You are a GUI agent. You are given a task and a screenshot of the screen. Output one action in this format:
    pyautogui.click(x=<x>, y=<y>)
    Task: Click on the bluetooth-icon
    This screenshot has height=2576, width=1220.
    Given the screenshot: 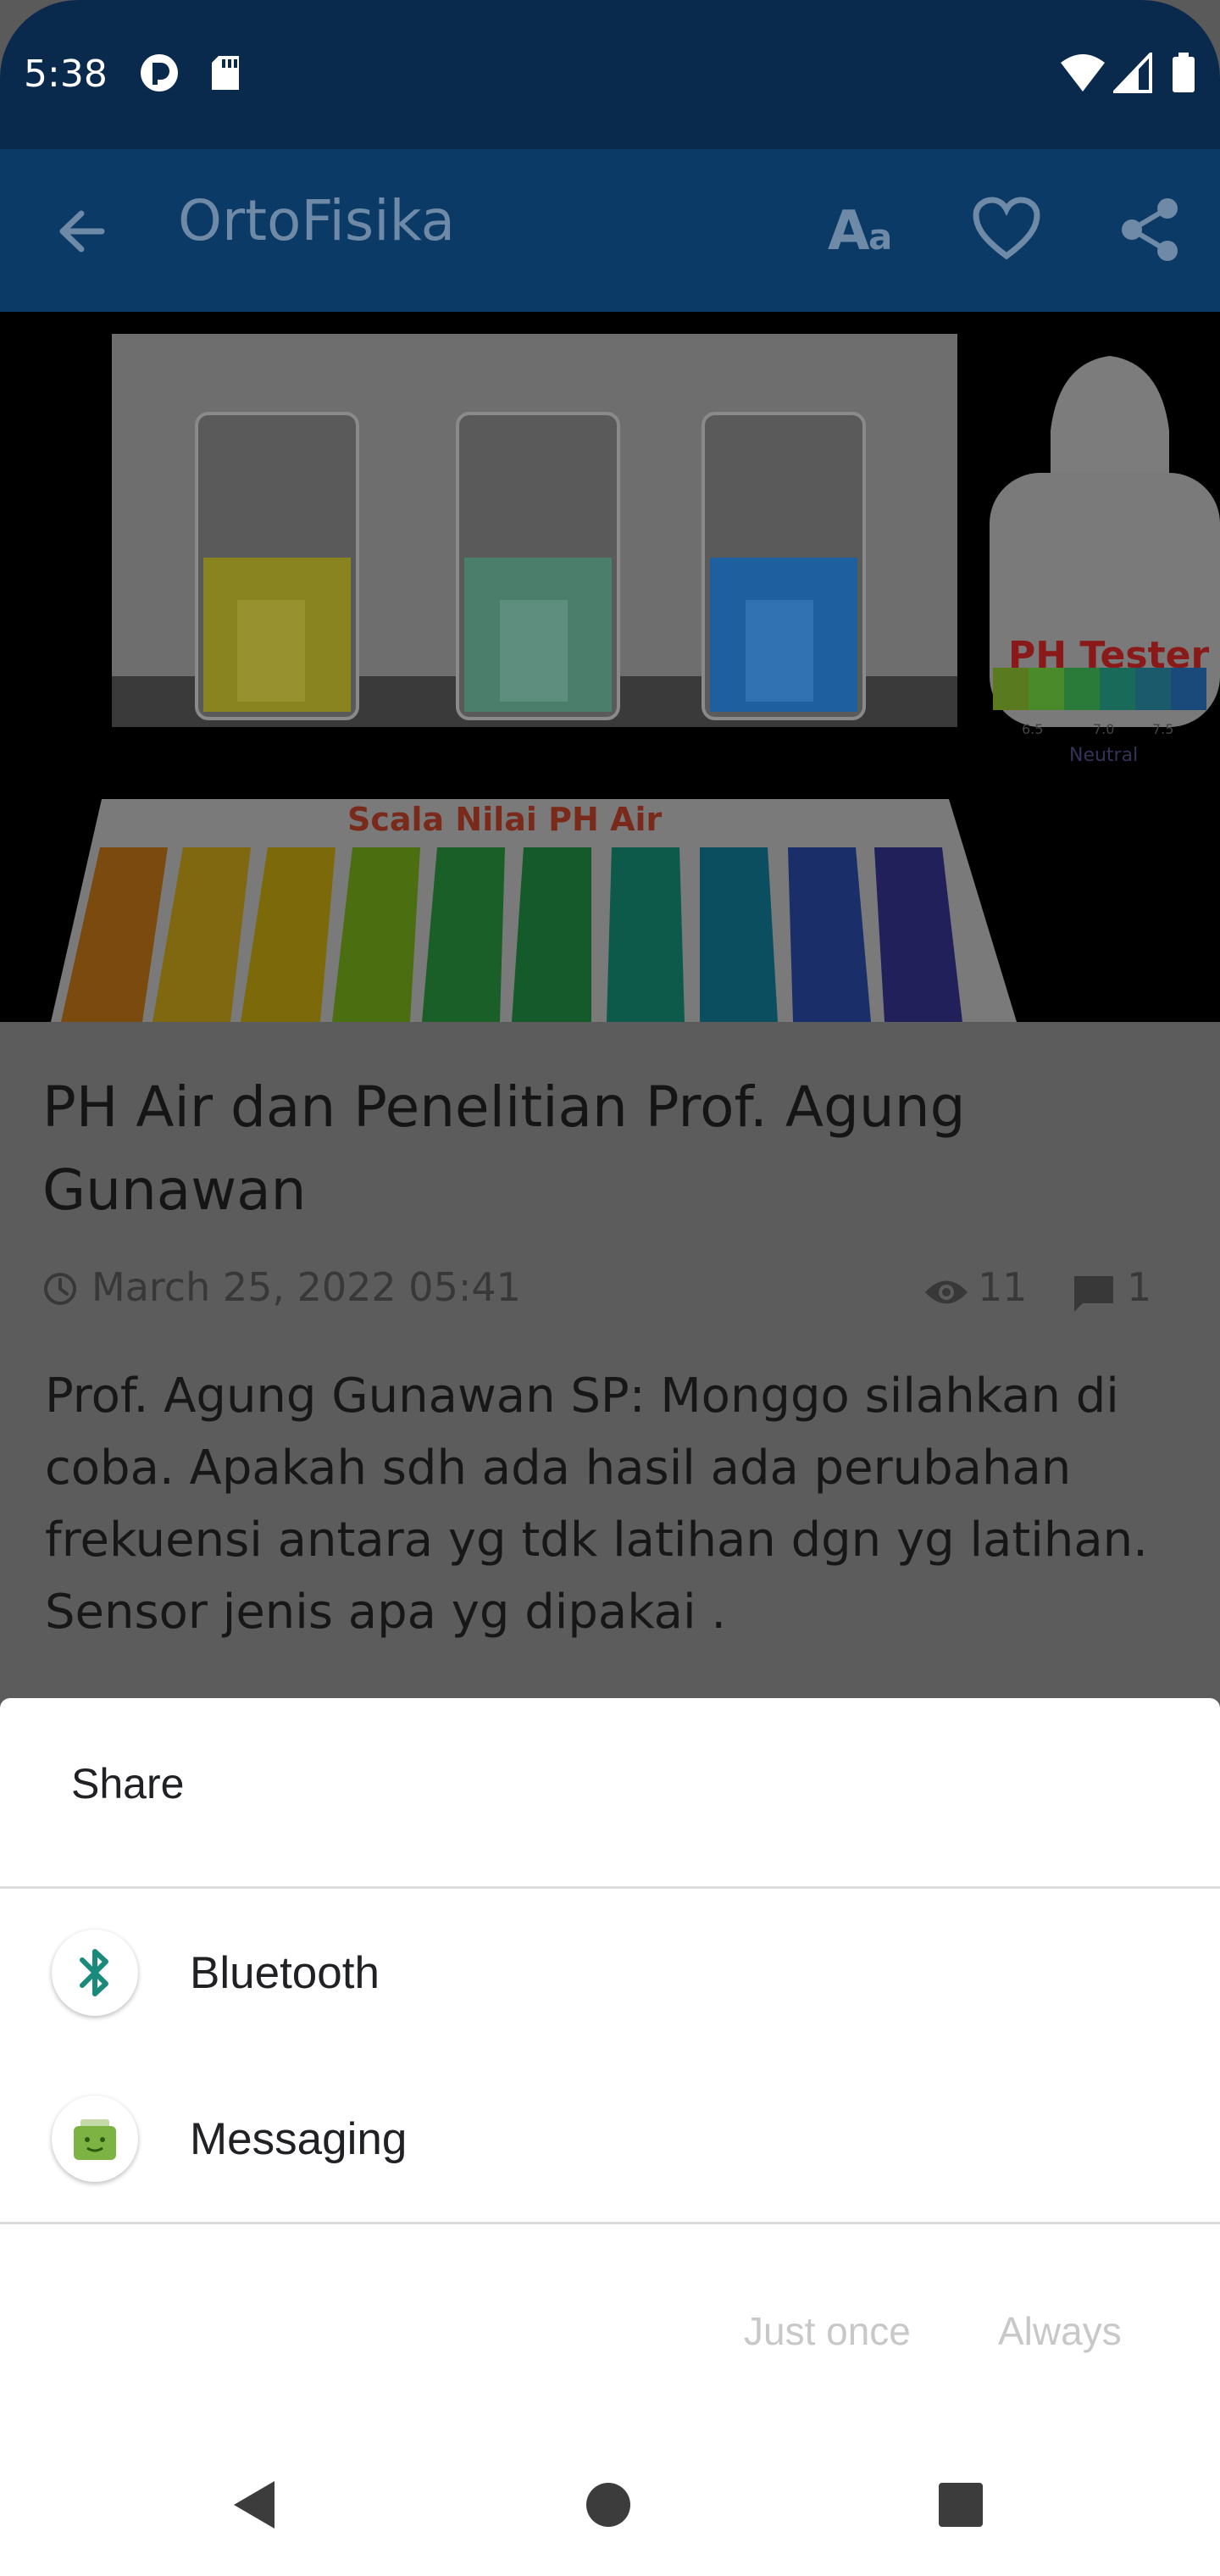 What is the action you would take?
    pyautogui.click(x=95, y=1972)
    